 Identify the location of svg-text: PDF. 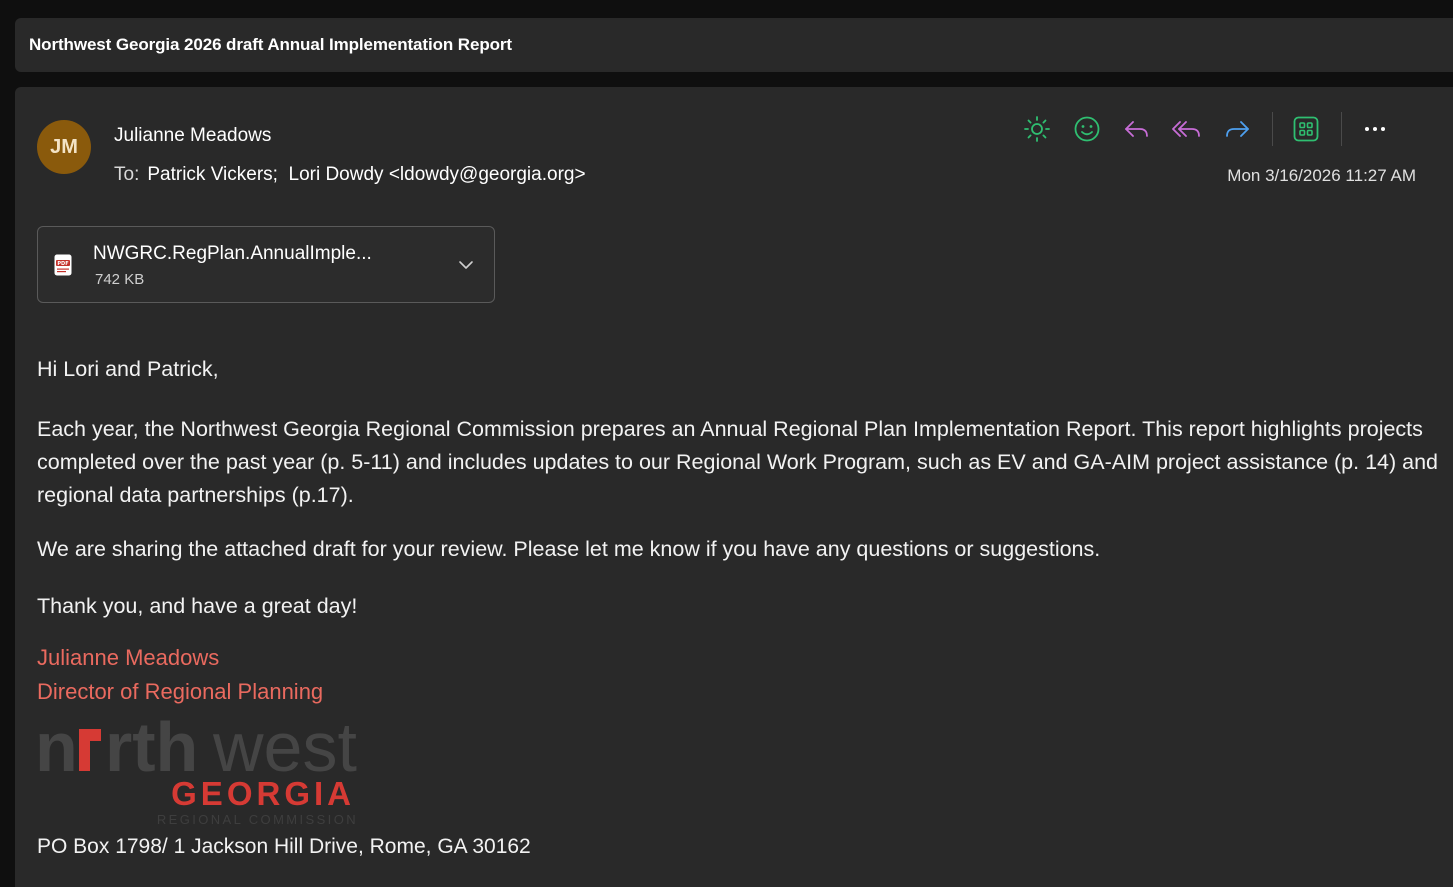
(62, 264).